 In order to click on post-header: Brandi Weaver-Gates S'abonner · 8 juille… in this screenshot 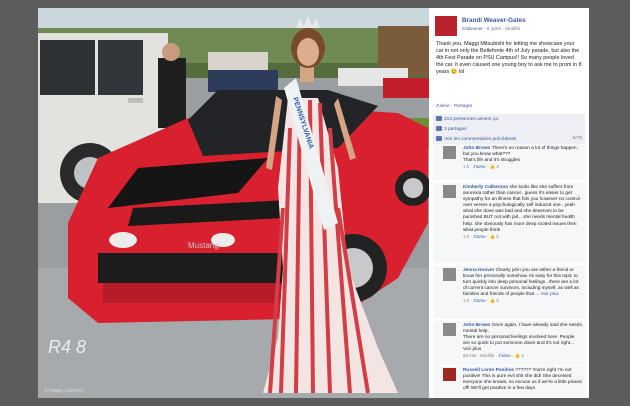, I will do `click(509, 23)`.